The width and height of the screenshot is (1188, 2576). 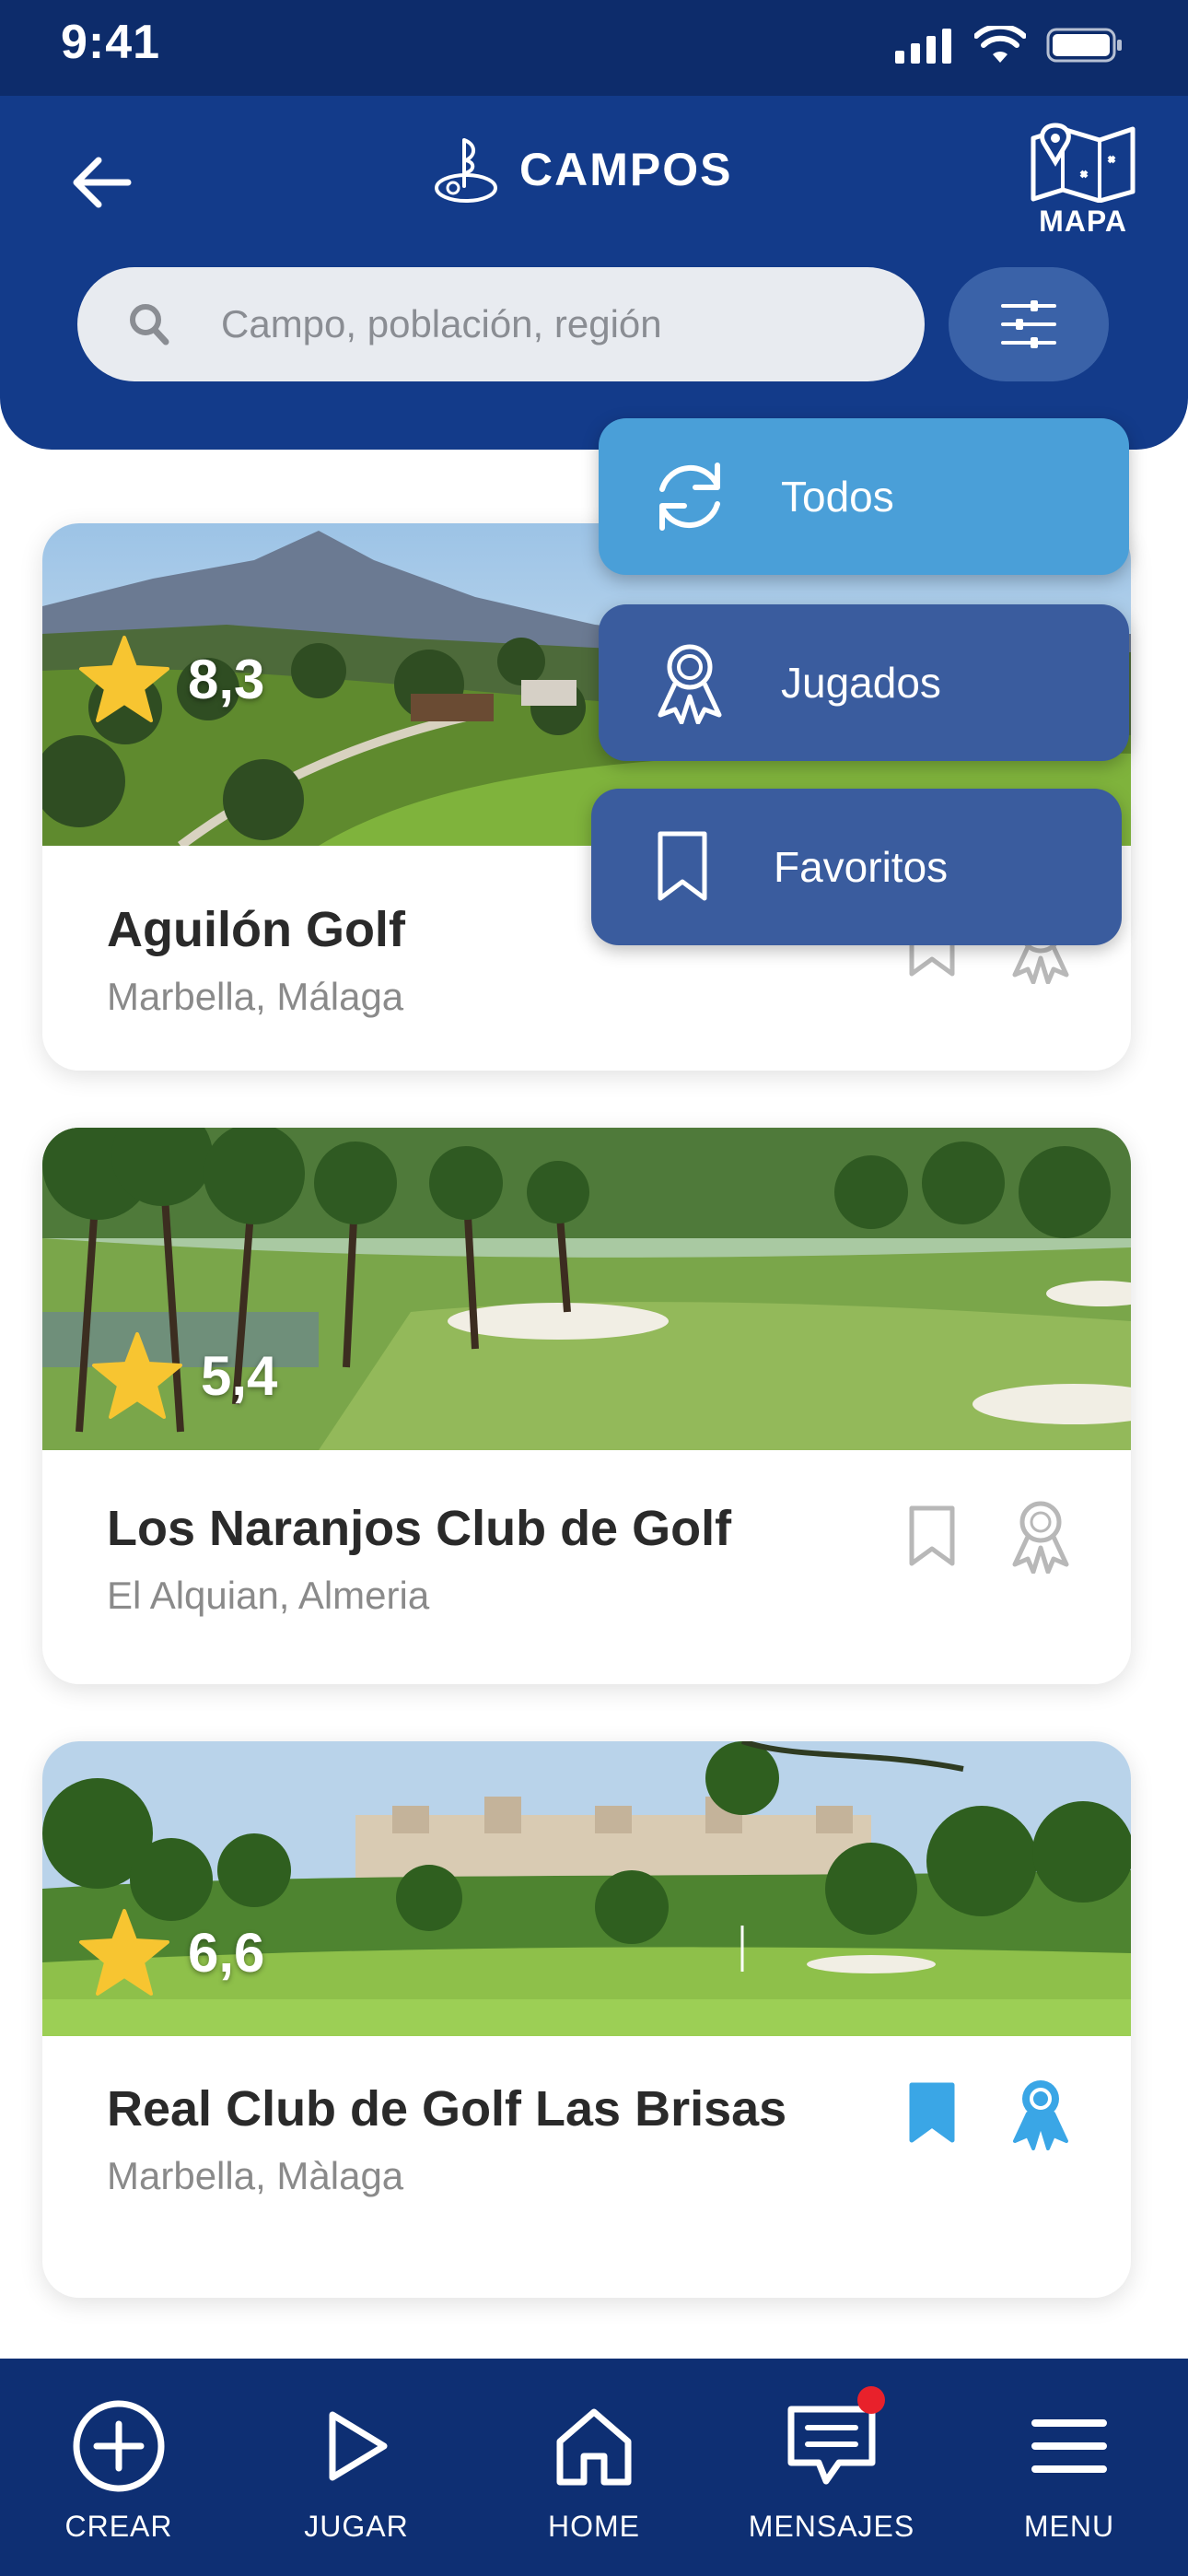 I want to click on search-bar, so click(x=501, y=324).